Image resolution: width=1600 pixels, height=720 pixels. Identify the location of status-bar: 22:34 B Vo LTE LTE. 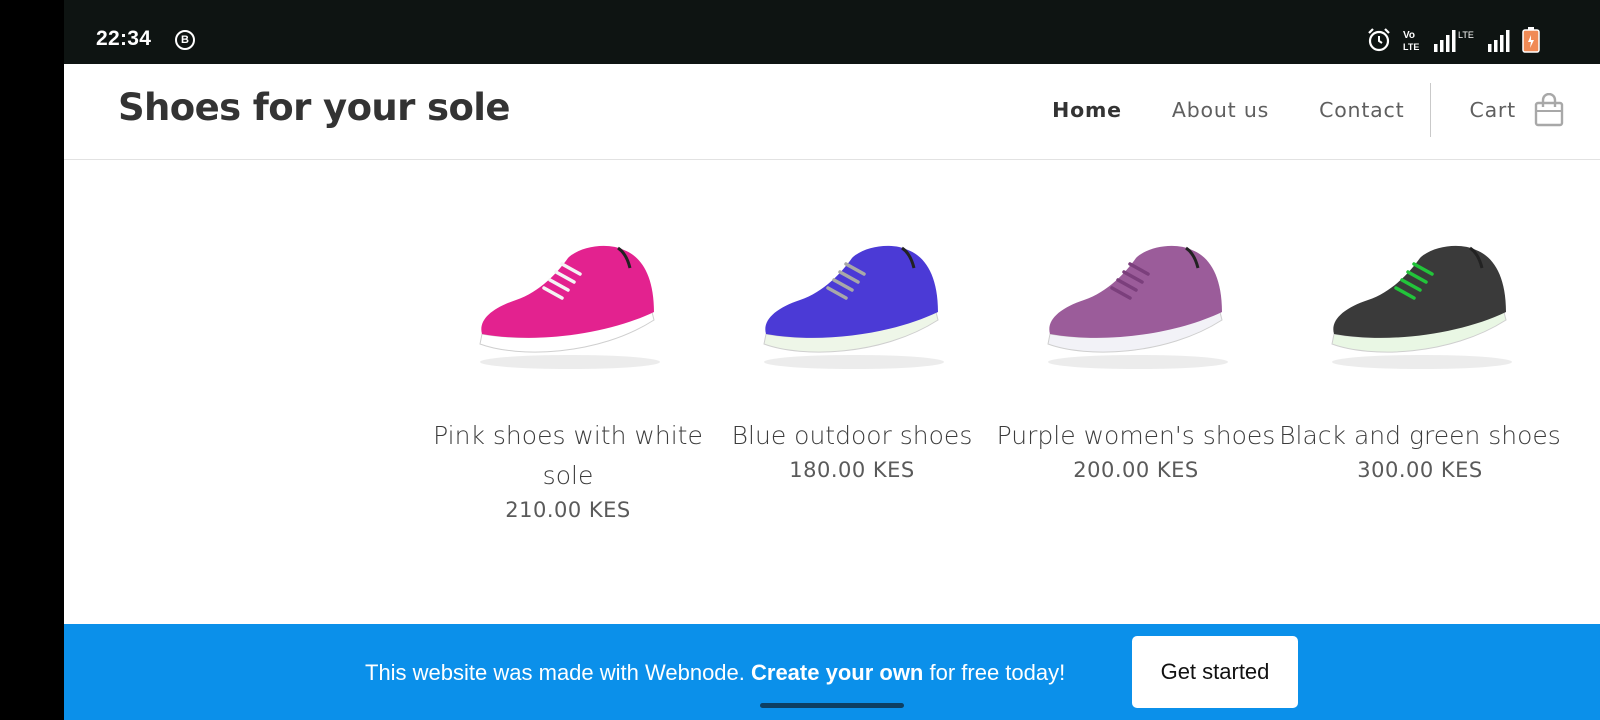
(832, 32).